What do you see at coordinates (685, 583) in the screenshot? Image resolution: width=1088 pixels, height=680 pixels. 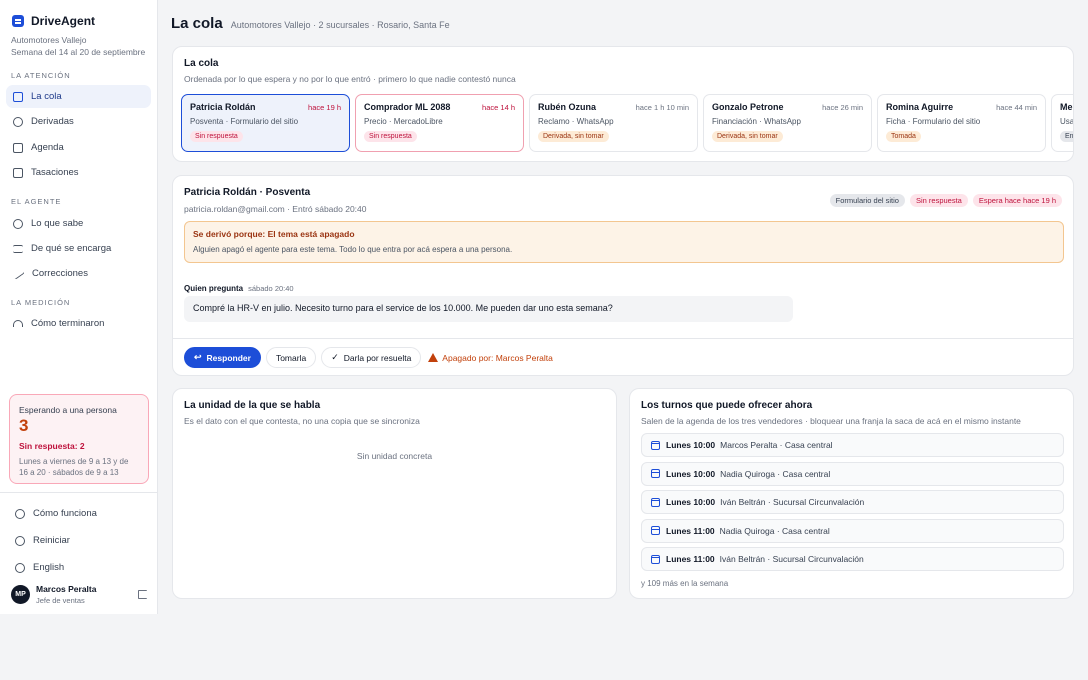 I see `slots-more: y 109 más en la semana` at bounding box center [685, 583].